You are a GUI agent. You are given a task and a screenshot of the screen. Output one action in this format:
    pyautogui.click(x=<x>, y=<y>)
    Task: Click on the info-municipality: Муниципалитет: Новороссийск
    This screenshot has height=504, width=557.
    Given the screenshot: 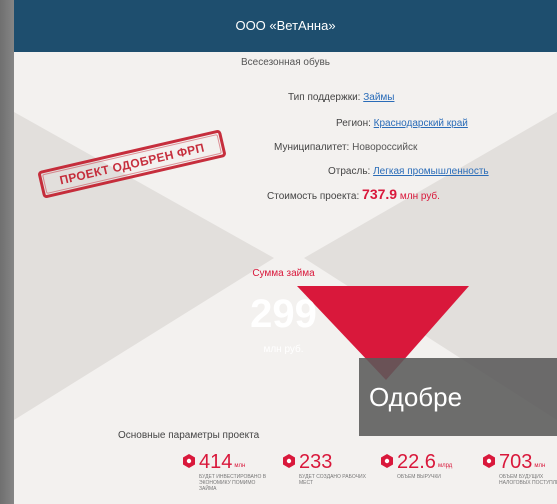 What is the action you would take?
    pyautogui.click(x=345, y=147)
    